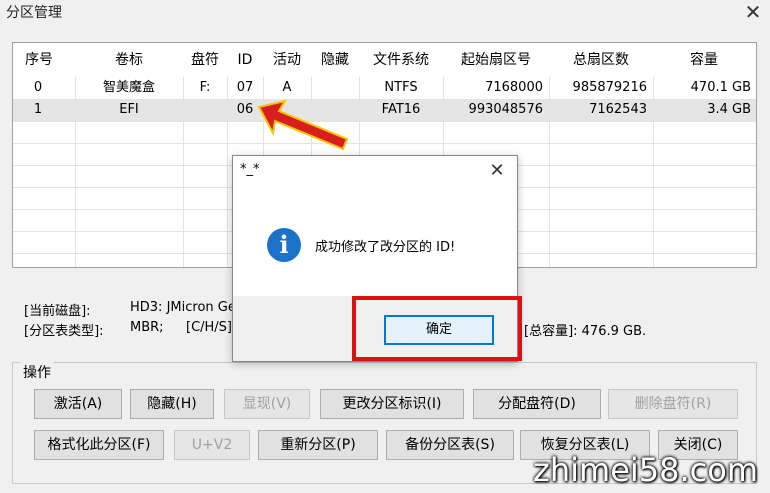  Describe the element at coordinates (704, 60) in the screenshot. I see `column-header: 容量` at that location.